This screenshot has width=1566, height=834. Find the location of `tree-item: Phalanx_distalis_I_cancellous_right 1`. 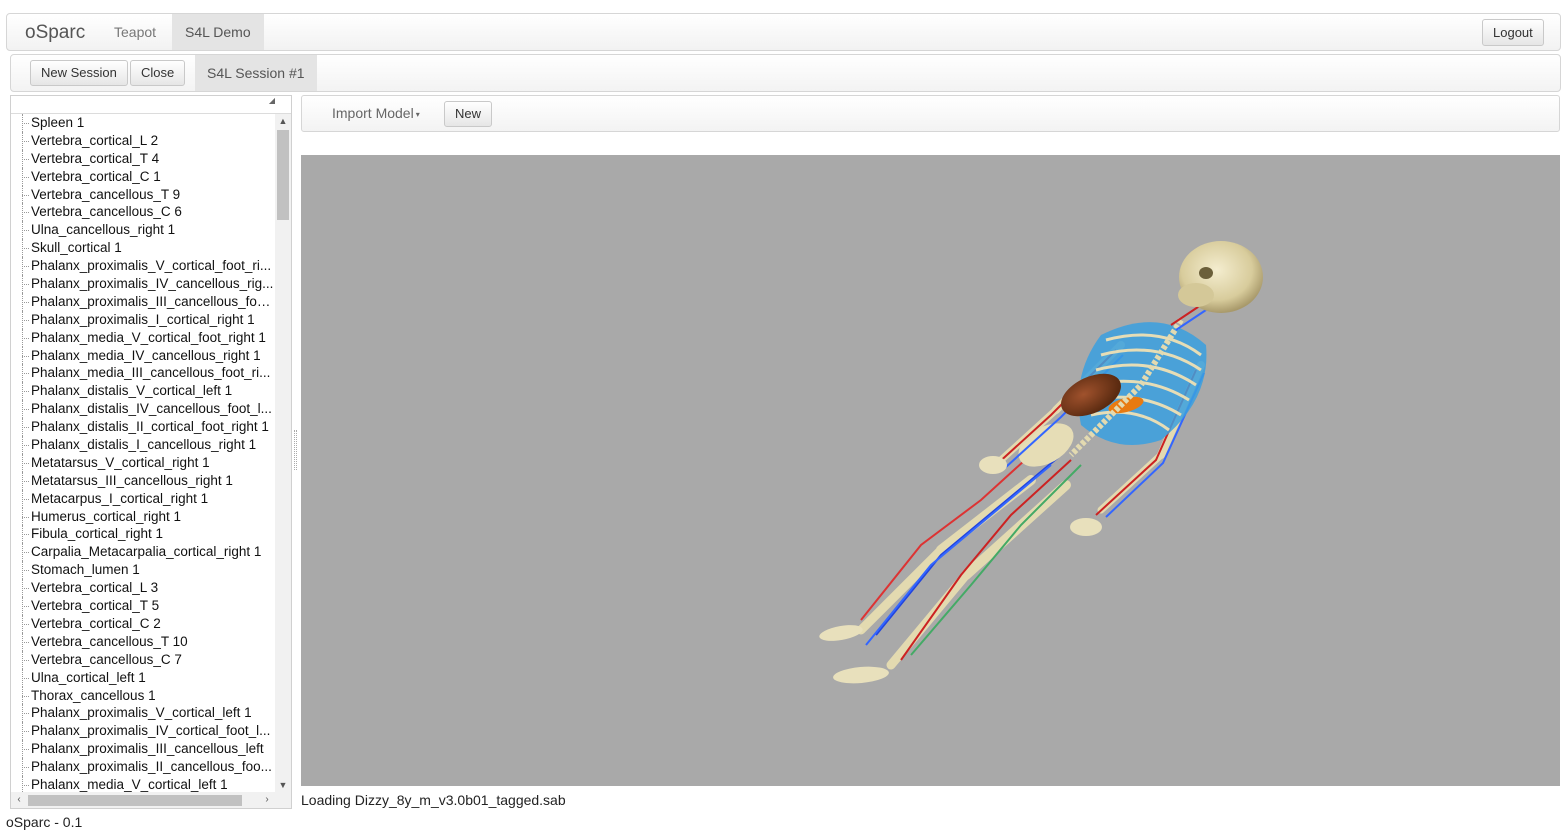

tree-item: Phalanx_distalis_I_cancellous_right 1 is located at coordinates (143, 445).